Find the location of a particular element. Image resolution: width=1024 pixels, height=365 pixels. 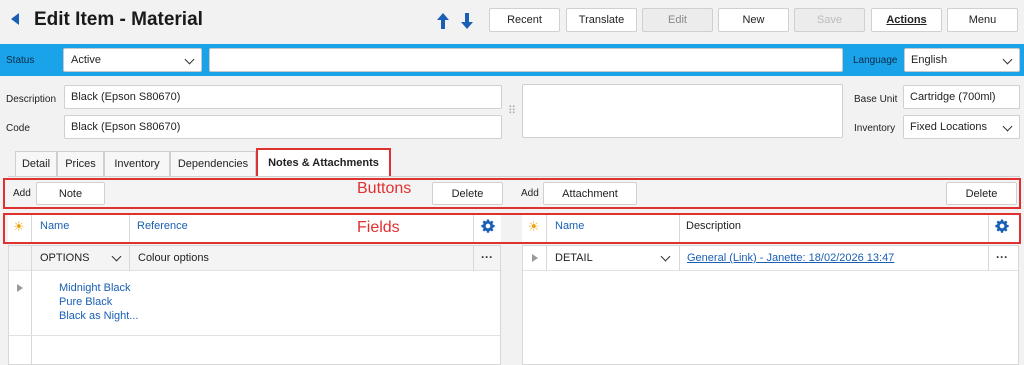

tab-detail: Detail is located at coordinates (36, 163).